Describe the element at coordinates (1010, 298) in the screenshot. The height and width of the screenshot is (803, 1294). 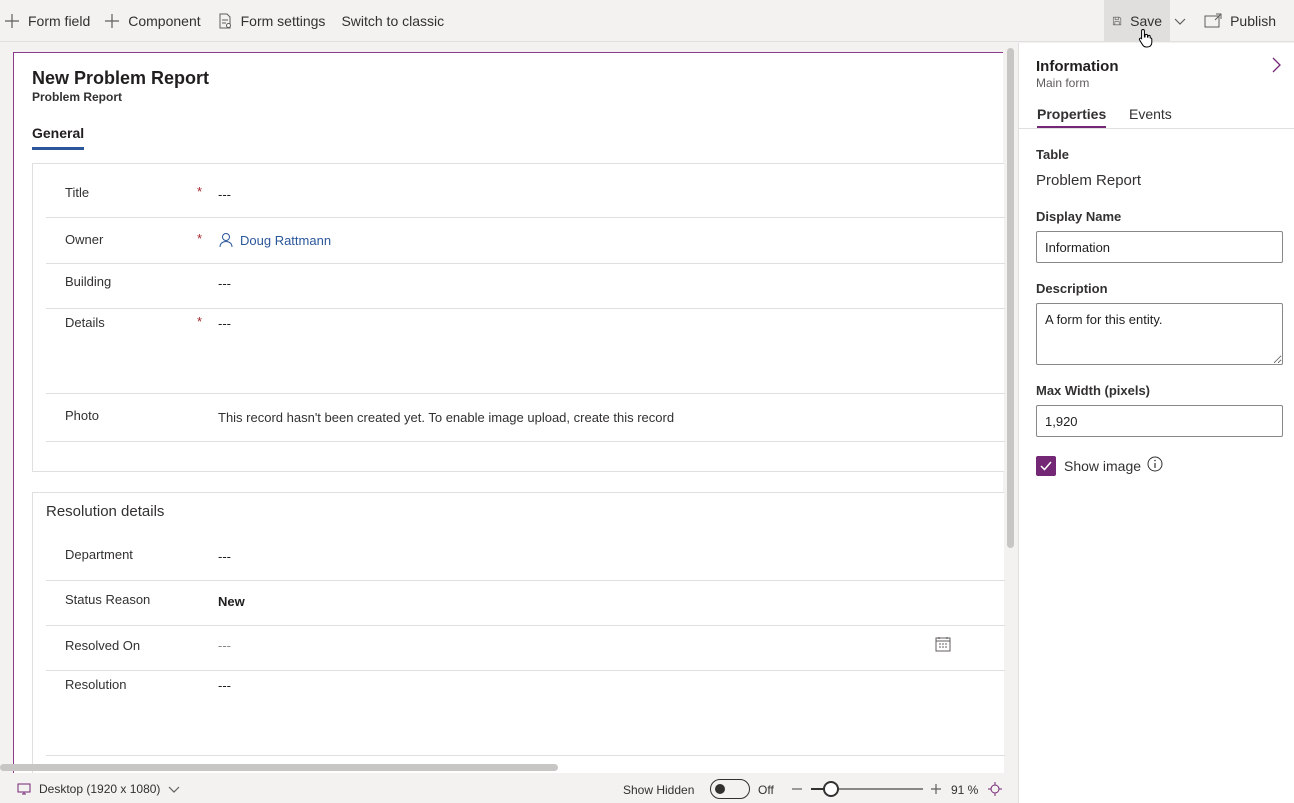
I see `vertical-scrollbar` at that location.